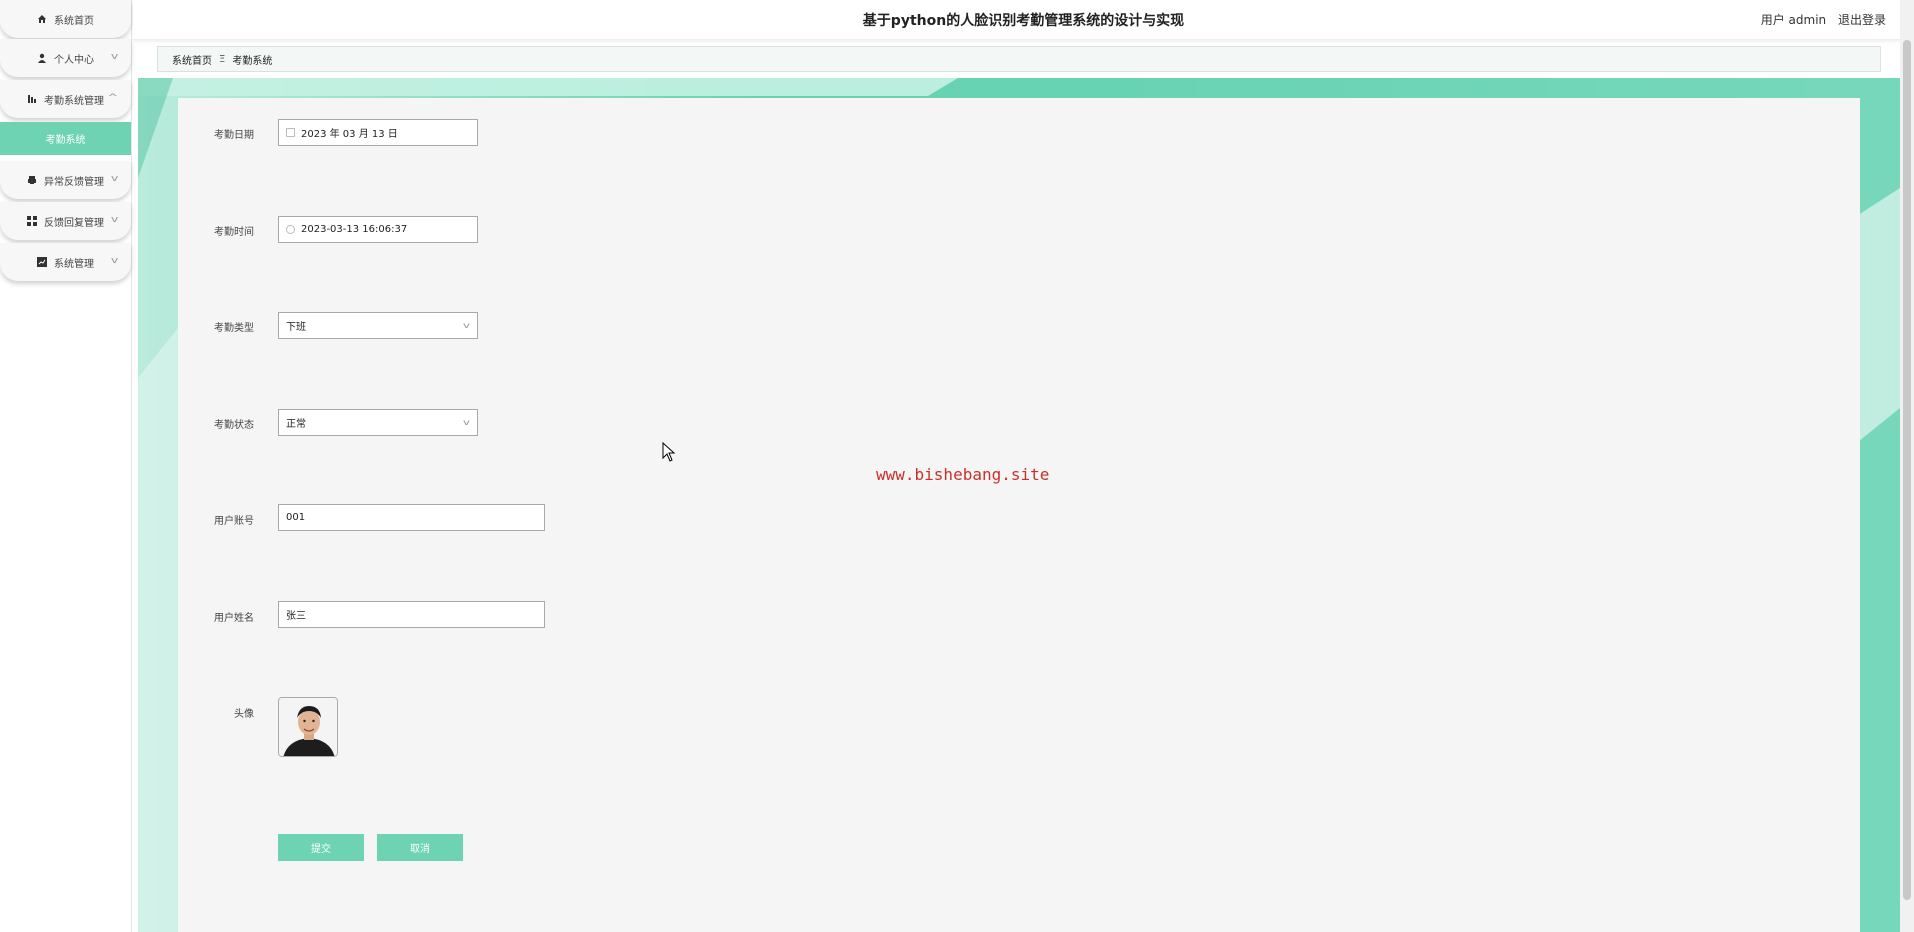 The image size is (1914, 932). I want to click on user-icon, so click(42, 58).